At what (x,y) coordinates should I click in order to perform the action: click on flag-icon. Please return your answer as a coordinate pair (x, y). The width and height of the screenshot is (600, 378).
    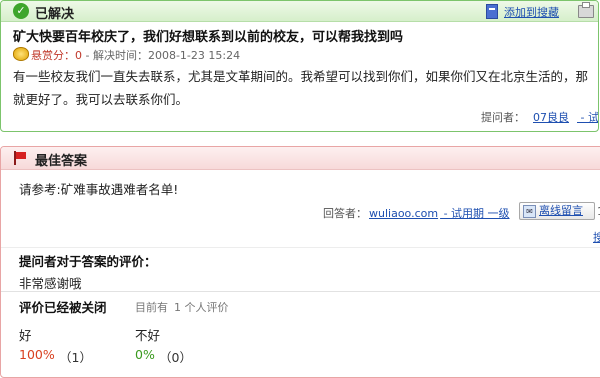
    Looking at the image, I should click on (20, 158).